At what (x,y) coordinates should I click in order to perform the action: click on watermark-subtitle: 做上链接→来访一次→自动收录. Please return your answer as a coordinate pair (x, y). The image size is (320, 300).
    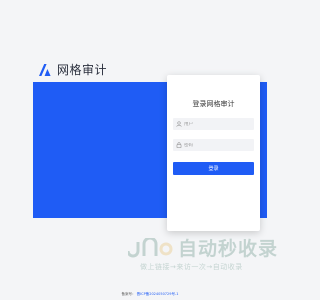
    Looking at the image, I should click on (191, 267).